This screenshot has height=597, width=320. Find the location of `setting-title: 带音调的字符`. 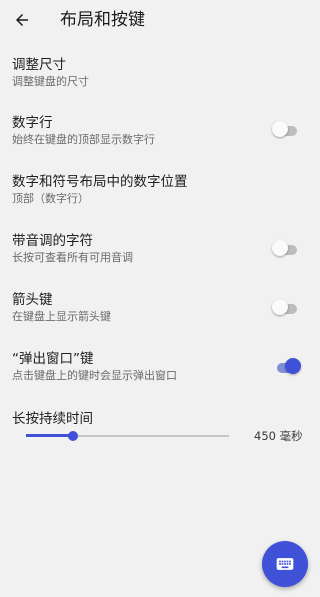

setting-title: 带音调的字符 is located at coordinates (52, 241).